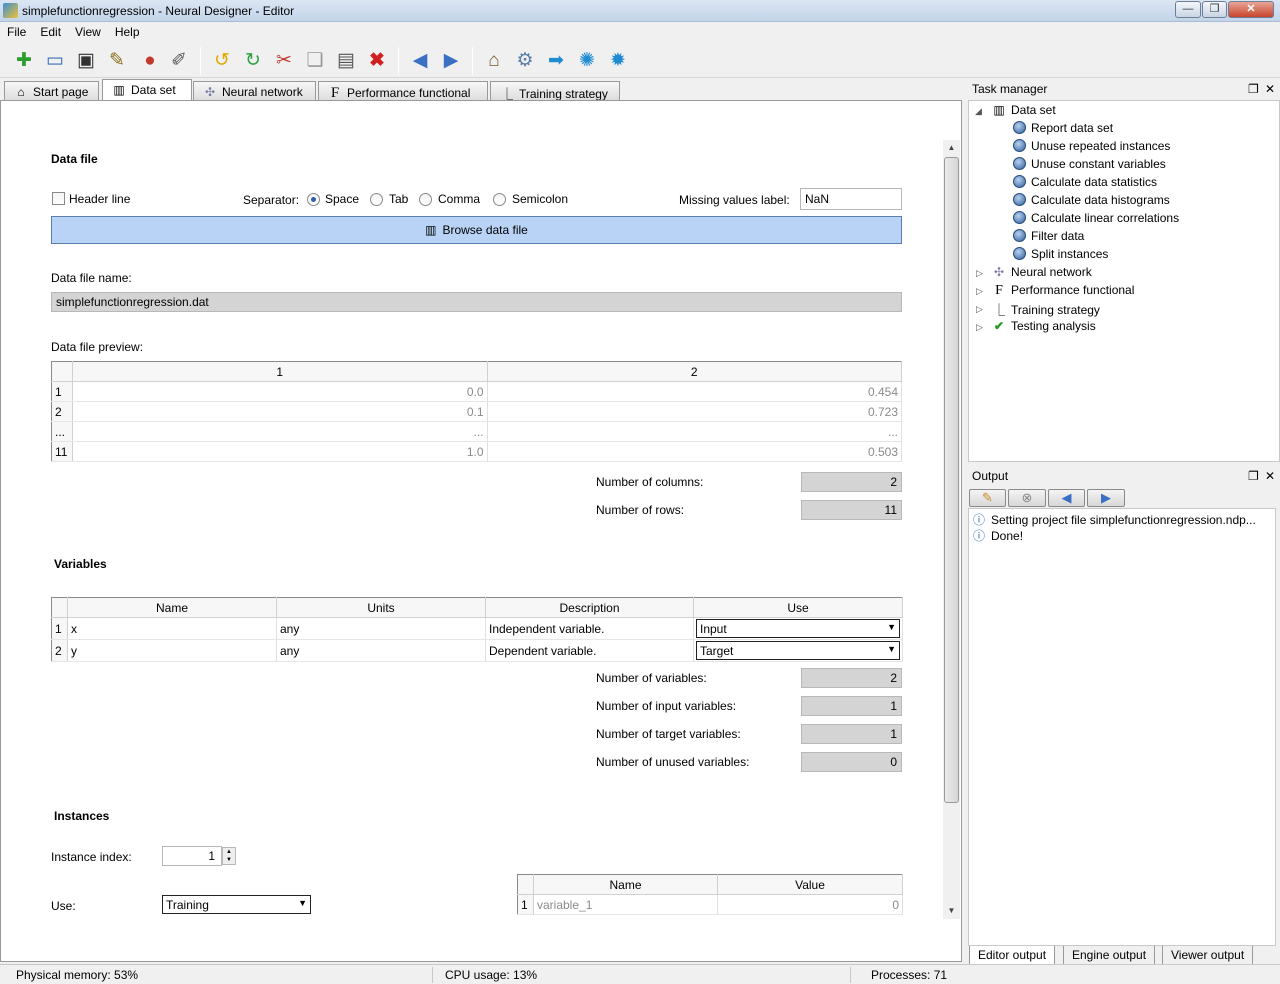 The width and height of the screenshot is (1280, 984). What do you see at coordinates (1106, 498) in the screenshot?
I see `next-button: ▶` at bounding box center [1106, 498].